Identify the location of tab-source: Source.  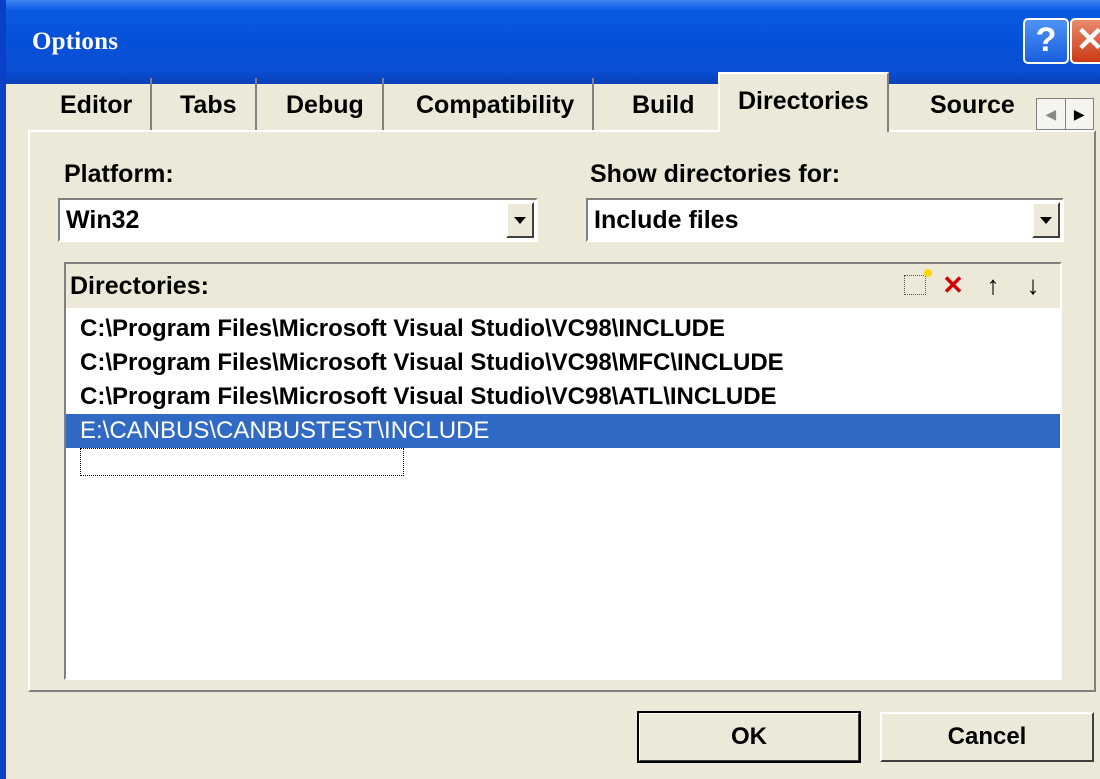
(972, 105).